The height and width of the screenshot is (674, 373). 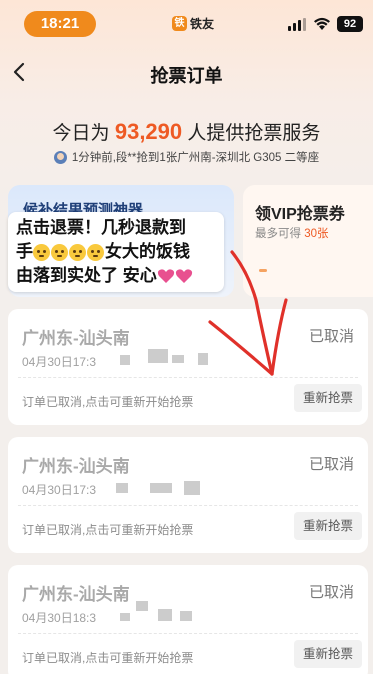 I want to click on nav-bar: 抢票订单, so click(x=186, y=72).